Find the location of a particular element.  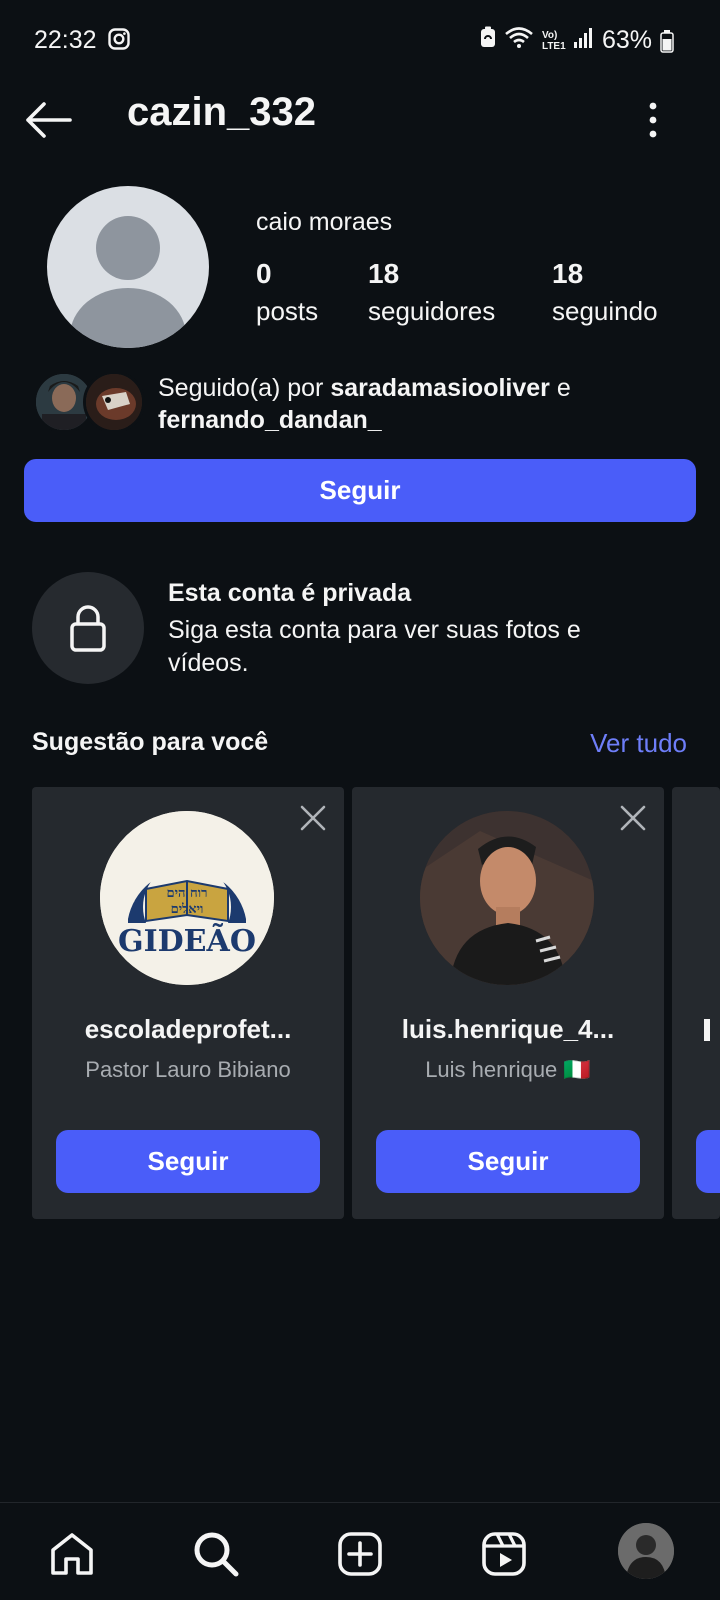

wifi-icon is located at coordinates (519, 40).